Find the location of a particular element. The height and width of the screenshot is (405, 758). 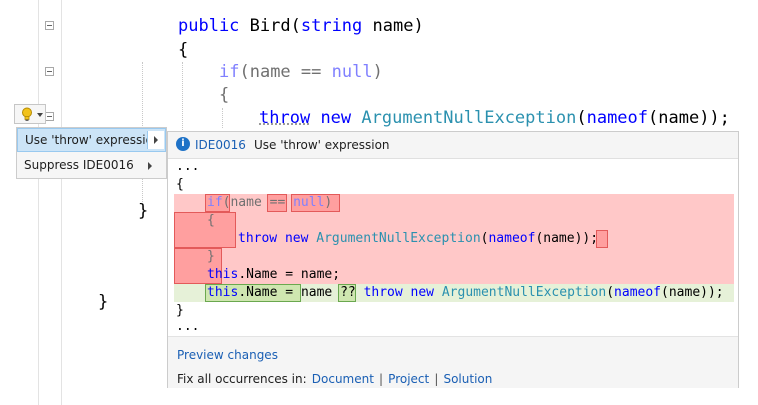

preview-inner-open: { is located at coordinates (211, 220).